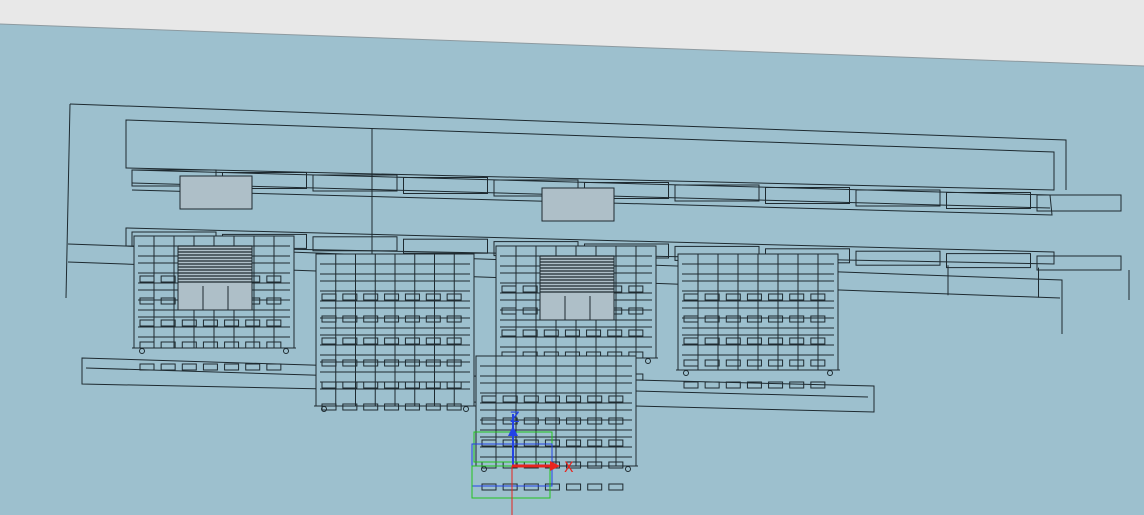  I want to click on panel-right, so click(578, 204).